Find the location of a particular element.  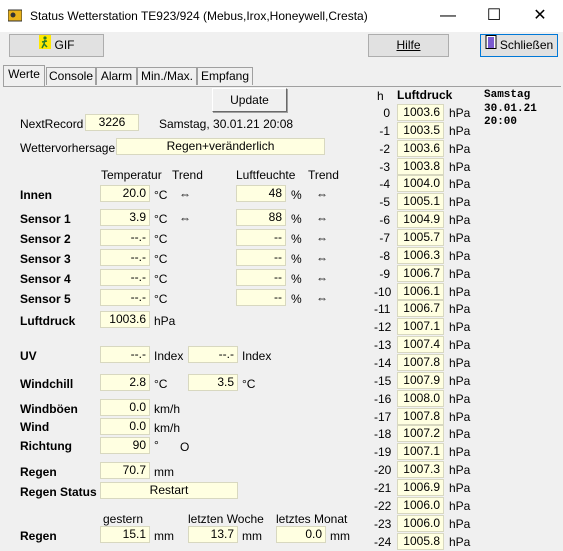

run-icon is located at coordinates (44, 45).